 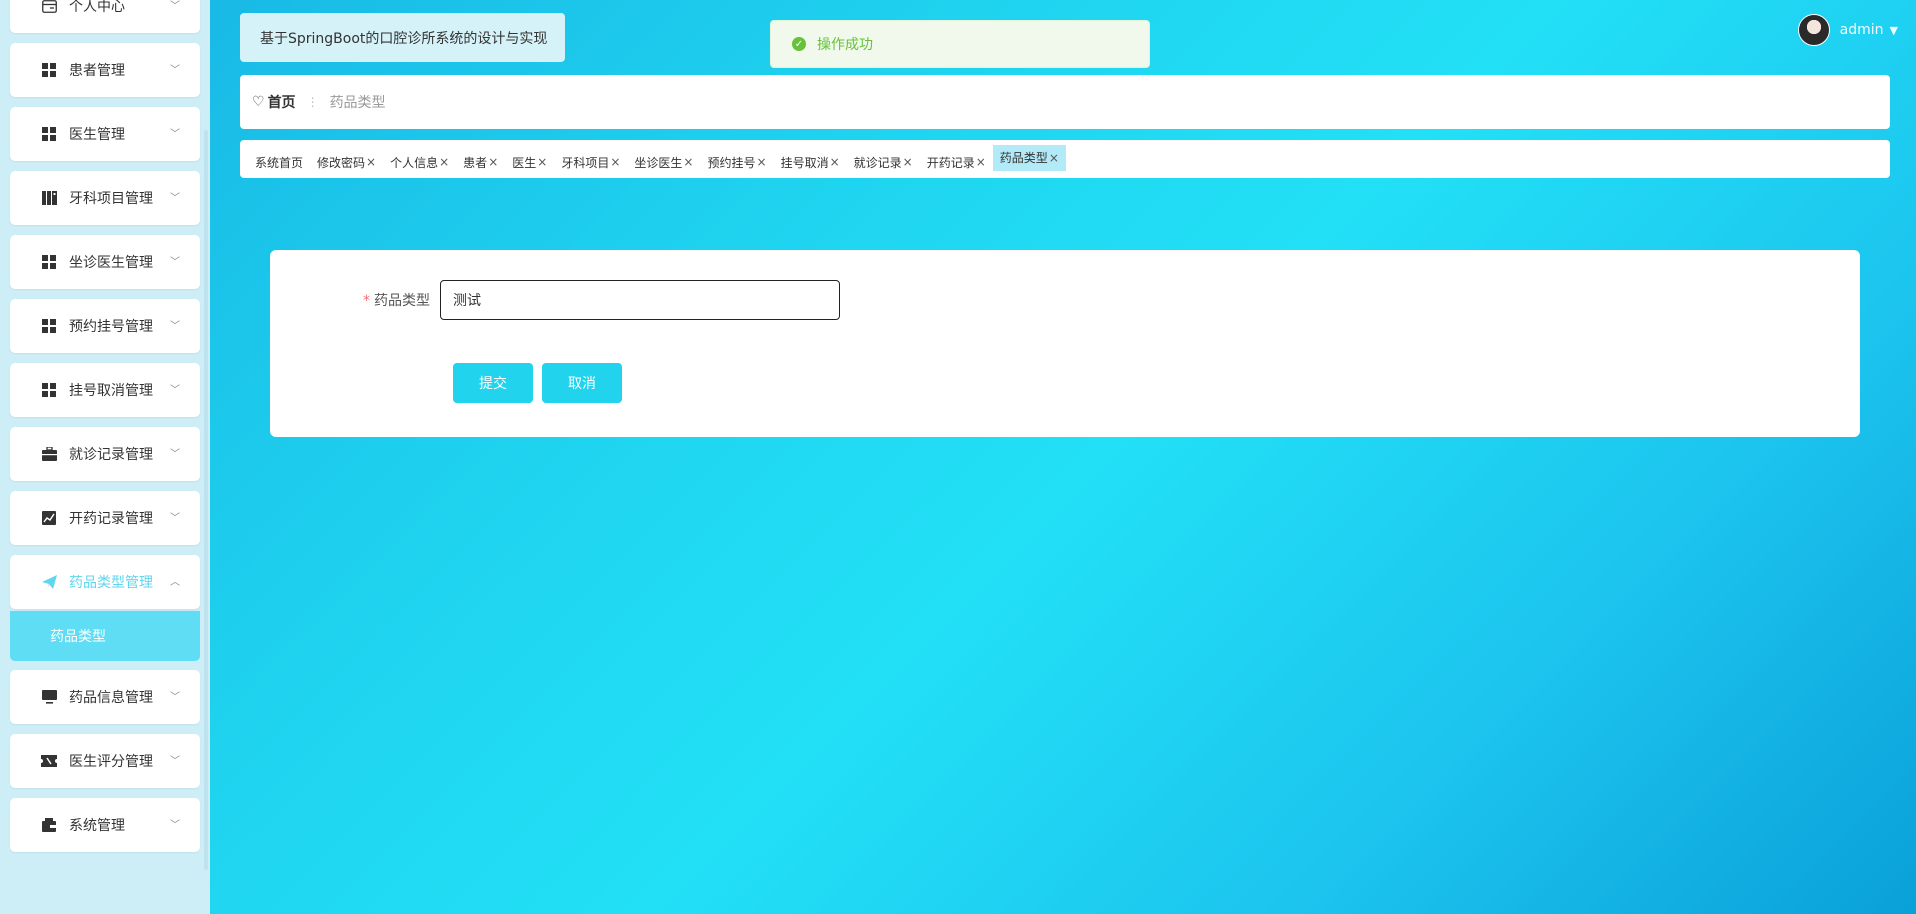 I want to click on tag-label: 就诊记录, so click(x=878, y=162).